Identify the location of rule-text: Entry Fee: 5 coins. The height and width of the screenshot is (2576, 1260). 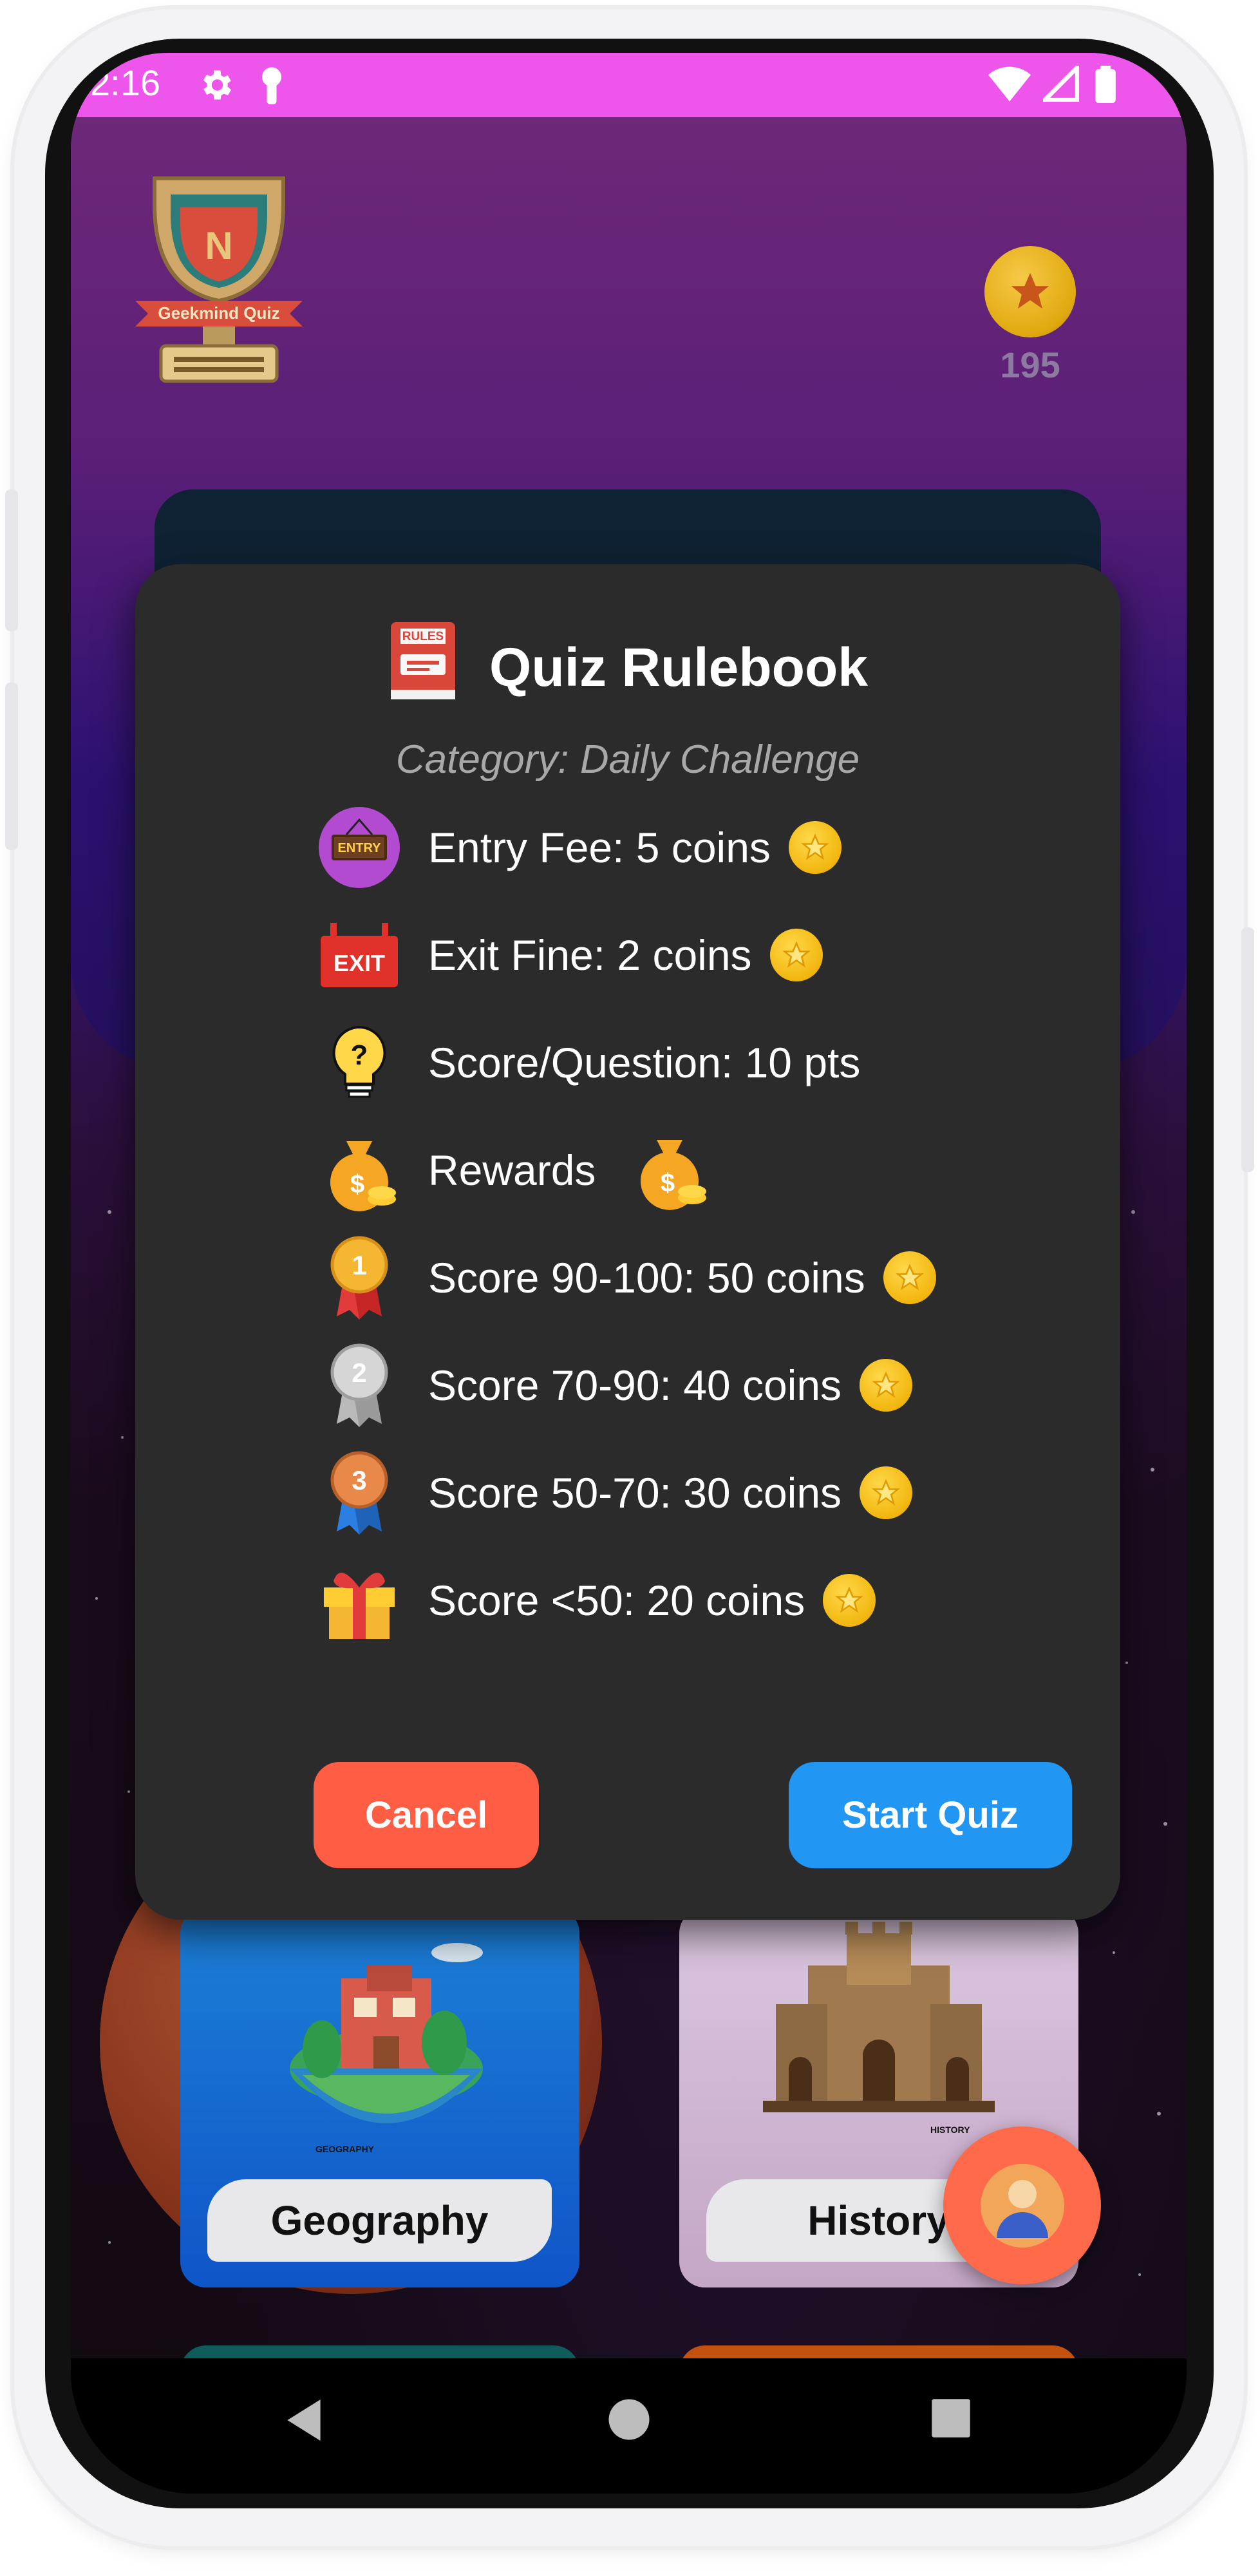
(599, 847).